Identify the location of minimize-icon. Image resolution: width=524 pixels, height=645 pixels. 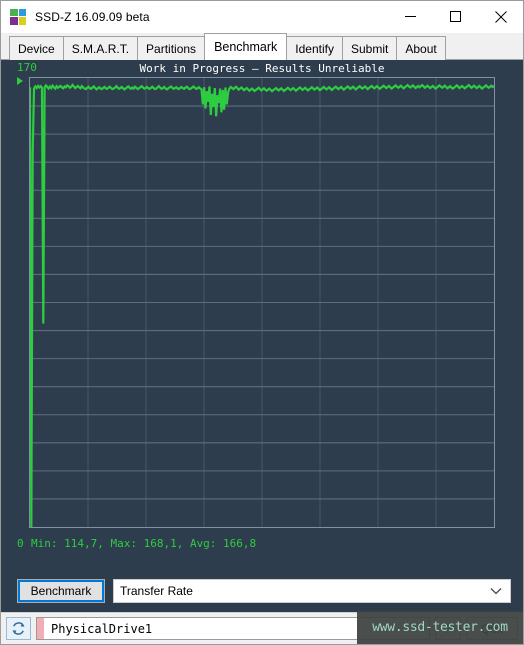
(410, 17).